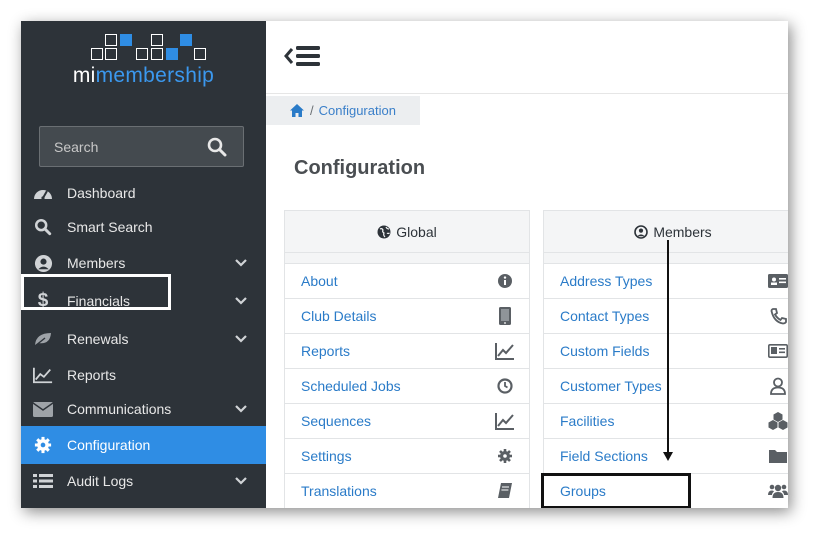 This screenshot has height=550, width=830. Describe the element at coordinates (505, 281) in the screenshot. I see `info-icon` at that location.